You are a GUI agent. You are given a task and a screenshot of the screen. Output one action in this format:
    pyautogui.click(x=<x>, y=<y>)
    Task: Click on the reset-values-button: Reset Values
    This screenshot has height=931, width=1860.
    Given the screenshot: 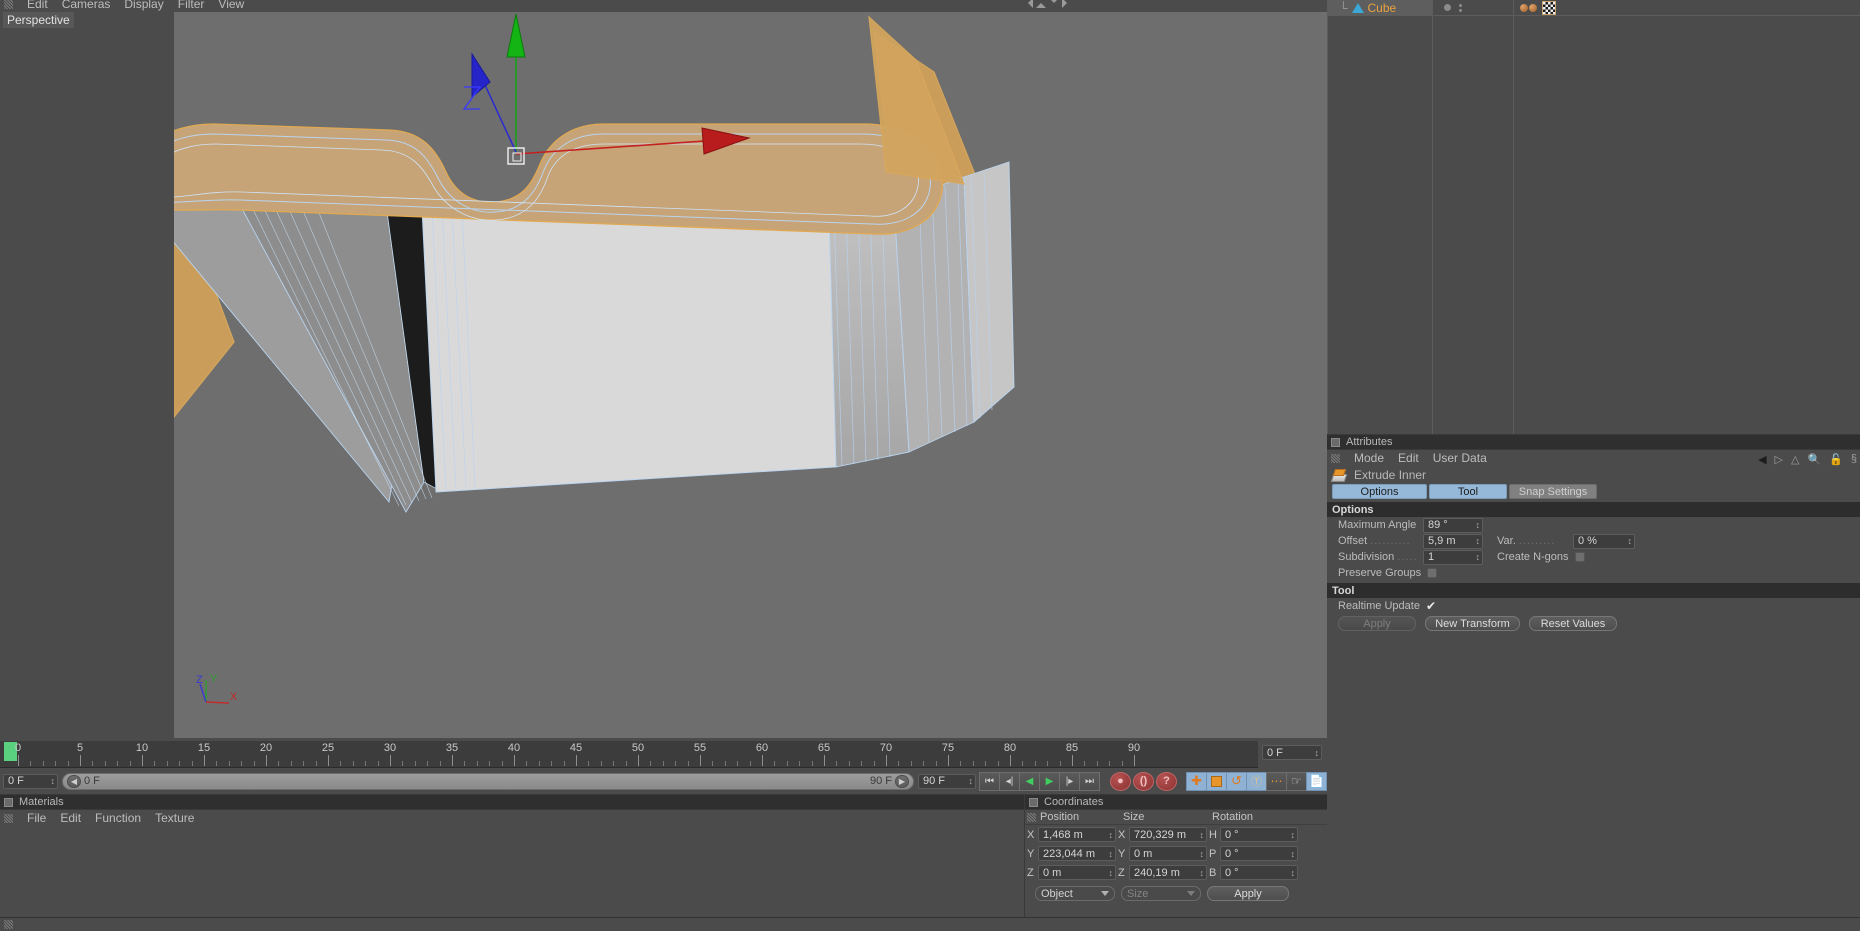 What is the action you would take?
    pyautogui.click(x=1573, y=623)
    